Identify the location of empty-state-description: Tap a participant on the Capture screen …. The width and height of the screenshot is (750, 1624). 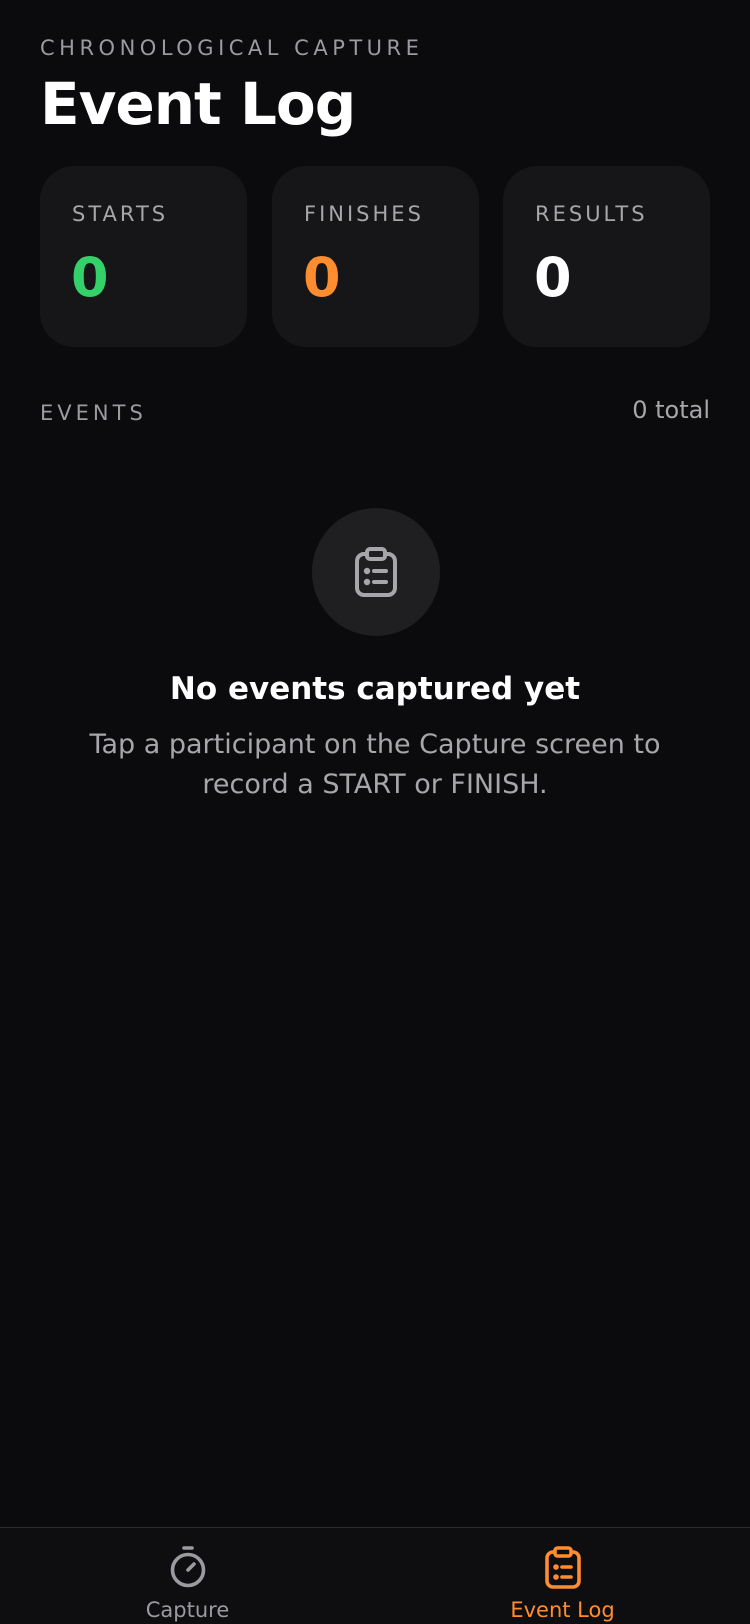
(375, 764).